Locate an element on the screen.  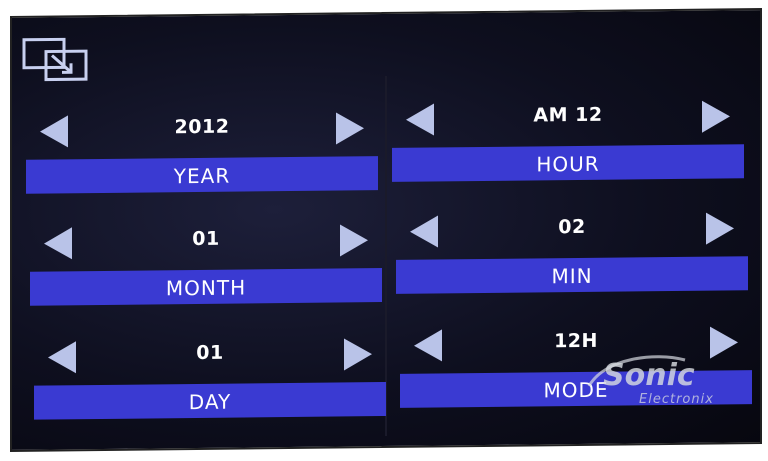
back-icon is located at coordinates (55, 59).